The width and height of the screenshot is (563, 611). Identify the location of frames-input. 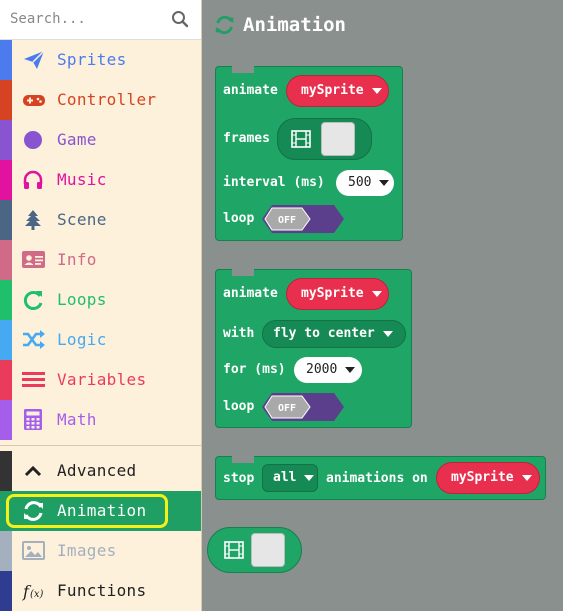
(324, 139).